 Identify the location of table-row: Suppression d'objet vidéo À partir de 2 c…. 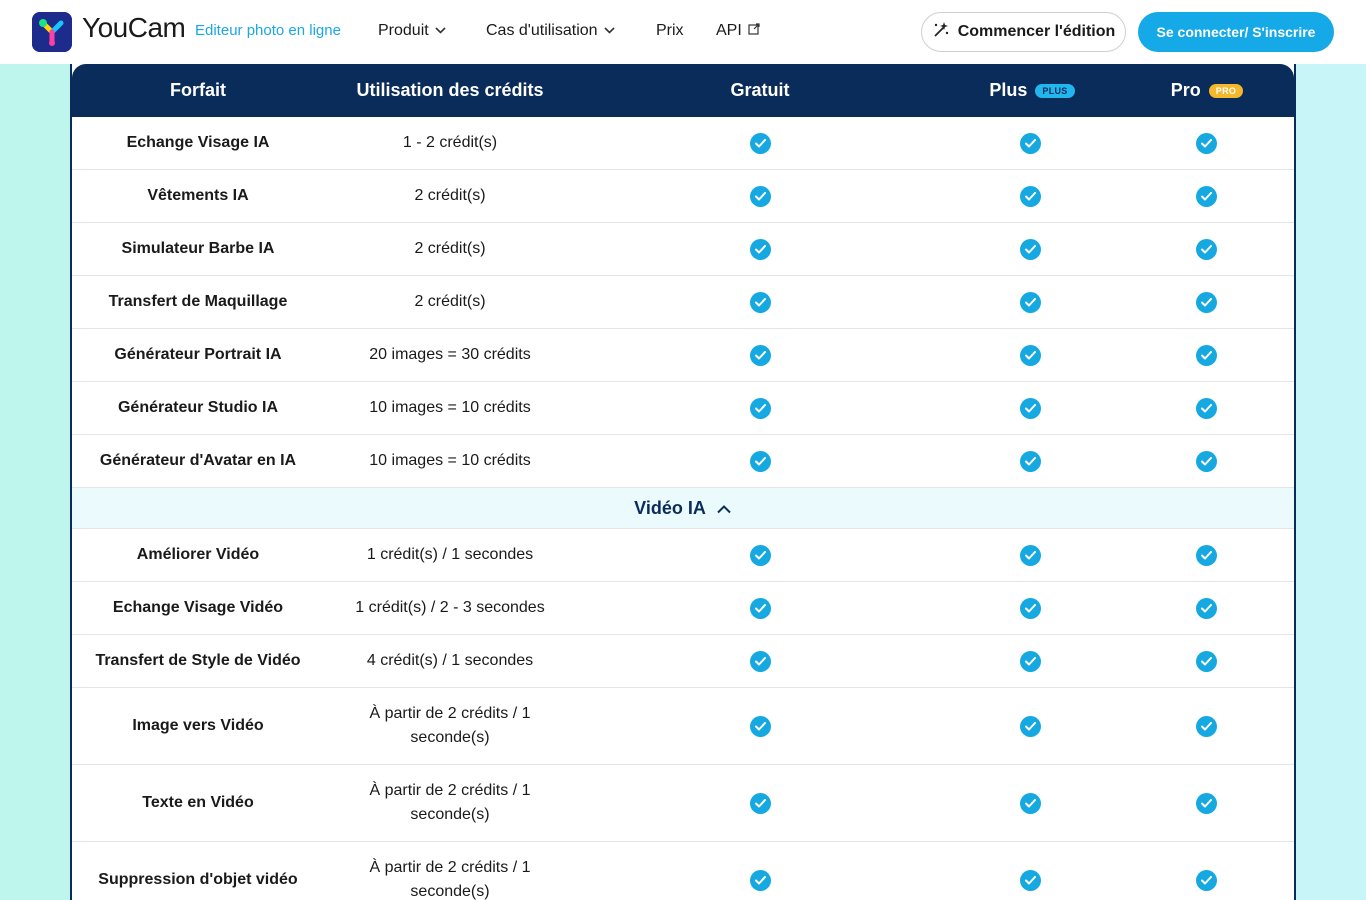
(683, 871).